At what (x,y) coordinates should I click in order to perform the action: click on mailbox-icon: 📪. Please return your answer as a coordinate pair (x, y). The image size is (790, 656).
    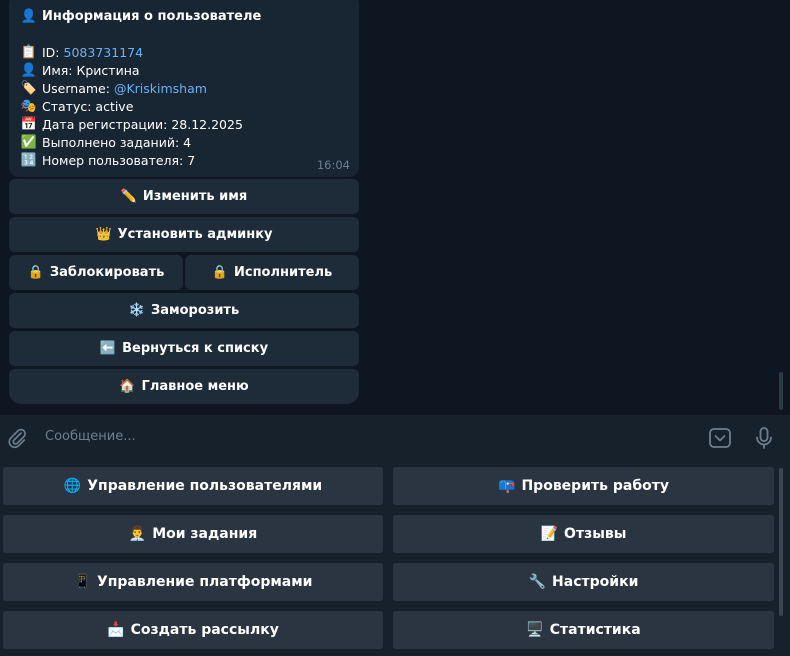
    Looking at the image, I should click on (507, 486).